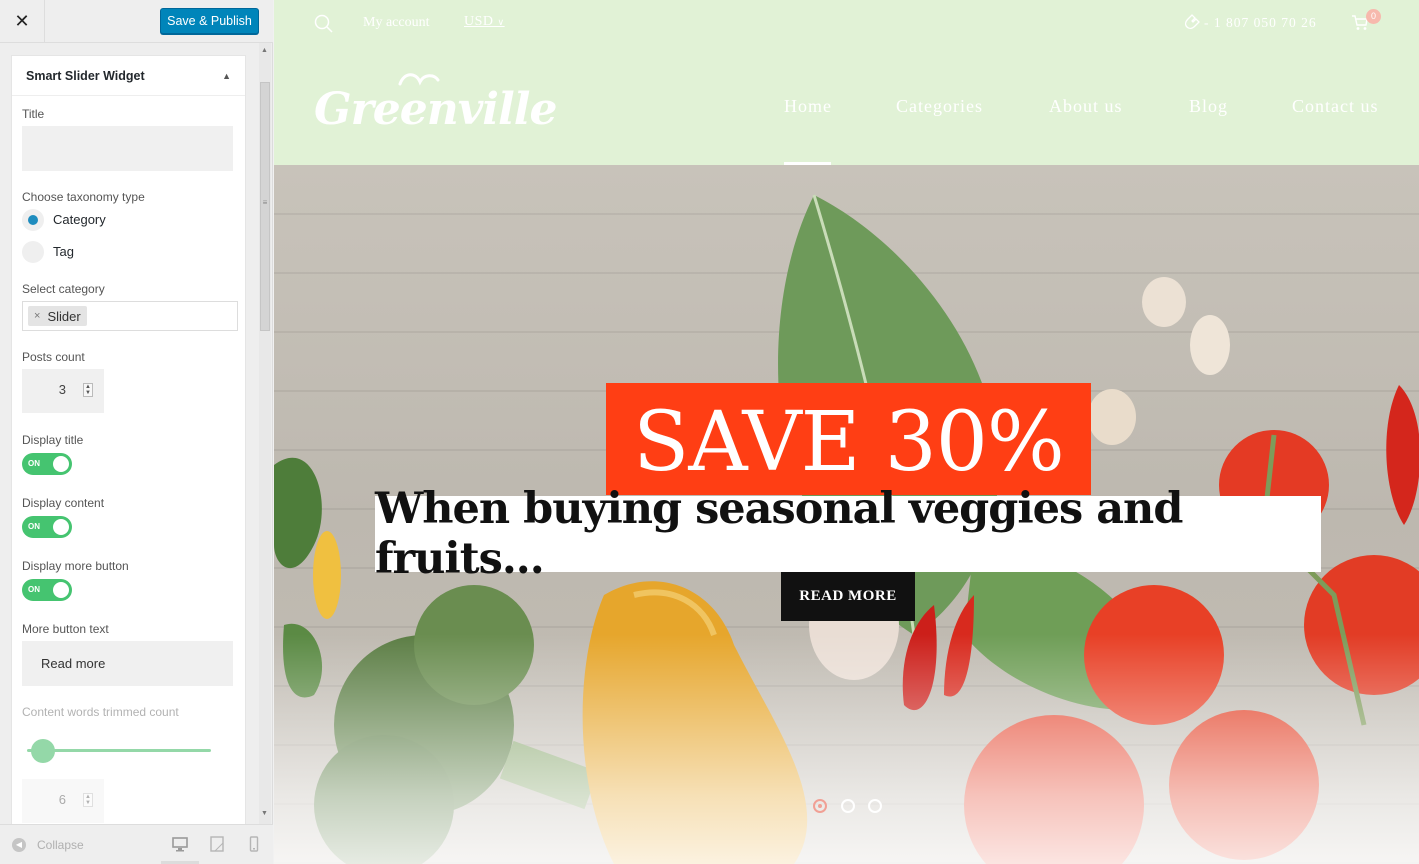 This screenshot has width=1419, height=864. Describe the element at coordinates (939, 106) in the screenshot. I see `nav-categories: Categories` at that location.